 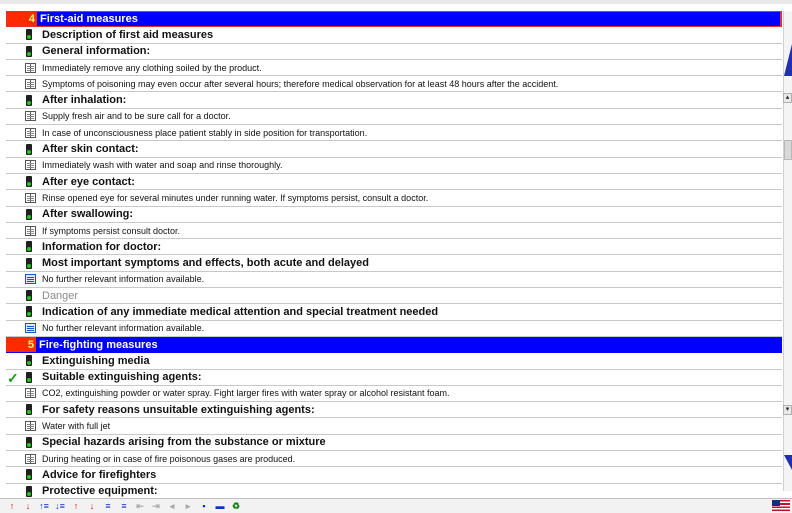 What do you see at coordinates (394, 345) in the screenshot?
I see `section-header-row: 5 Fire-fighting measures` at bounding box center [394, 345].